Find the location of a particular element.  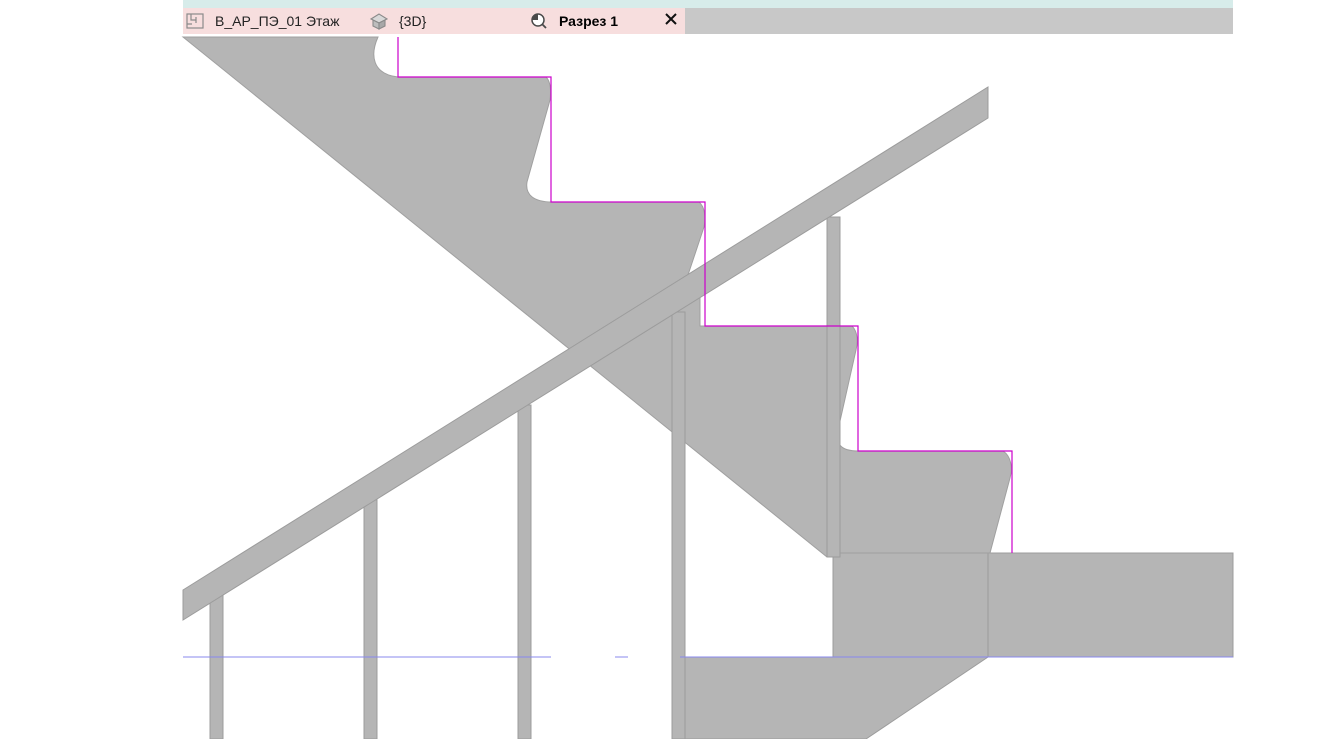

lower-flight-slab is located at coordinates (834, 697).